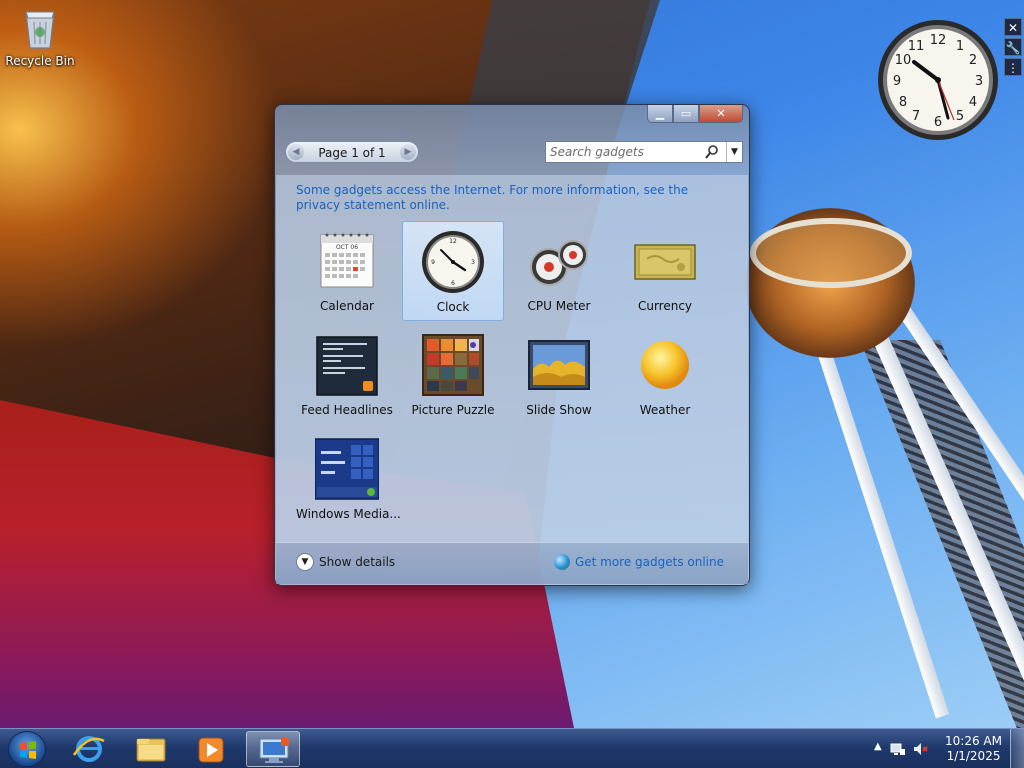 This screenshot has width=1024, height=768. What do you see at coordinates (831, 253) in the screenshot?
I see `wallpaper-needle-disc` at bounding box center [831, 253].